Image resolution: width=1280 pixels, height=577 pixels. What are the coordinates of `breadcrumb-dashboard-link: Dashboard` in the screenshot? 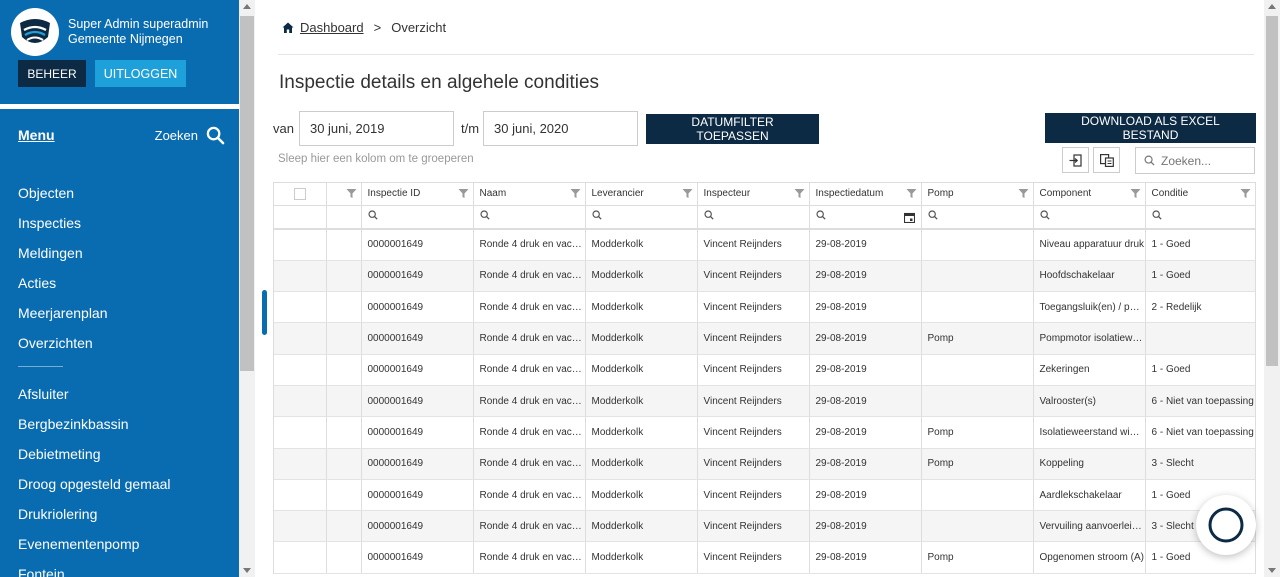 It's located at (332, 27).